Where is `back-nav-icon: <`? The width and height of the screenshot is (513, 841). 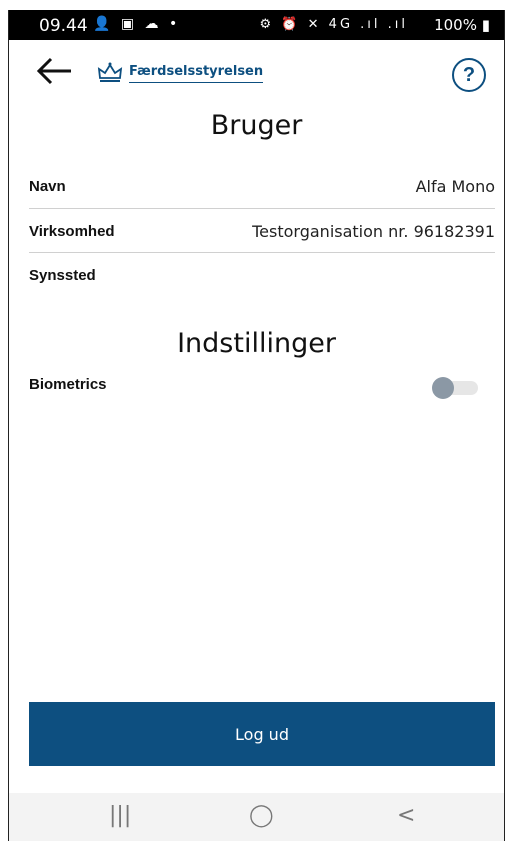 back-nav-icon: < is located at coordinates (406, 815).